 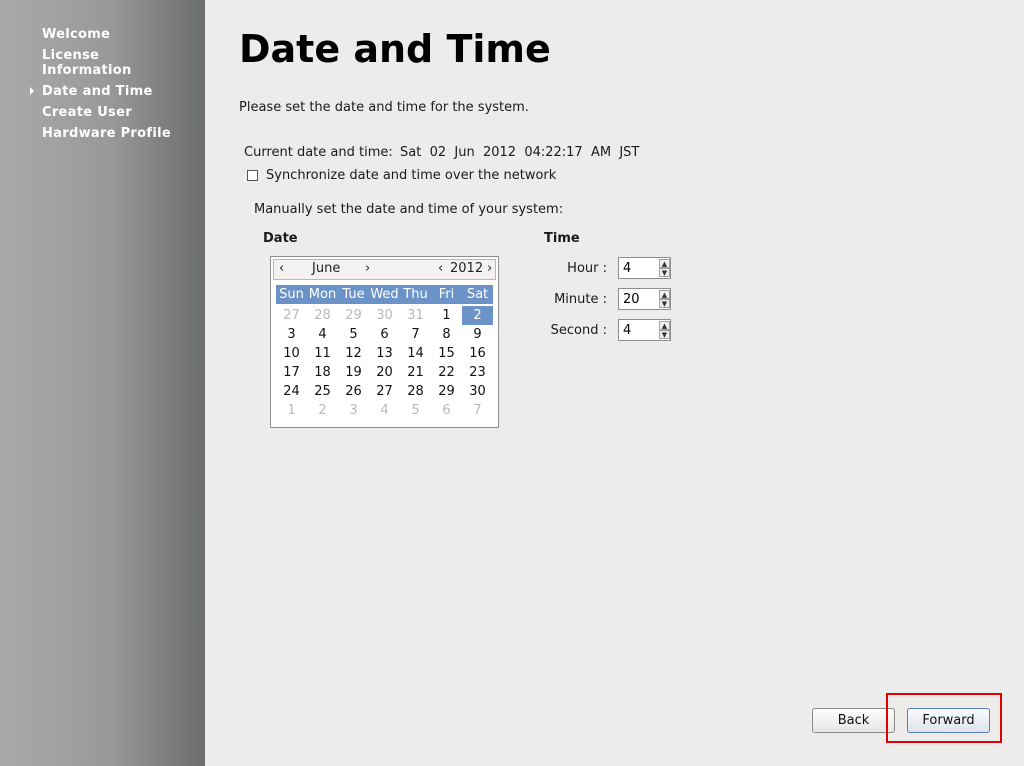 What do you see at coordinates (664, 263) in the screenshot?
I see `hour-up-arrow-icon: ▲` at bounding box center [664, 263].